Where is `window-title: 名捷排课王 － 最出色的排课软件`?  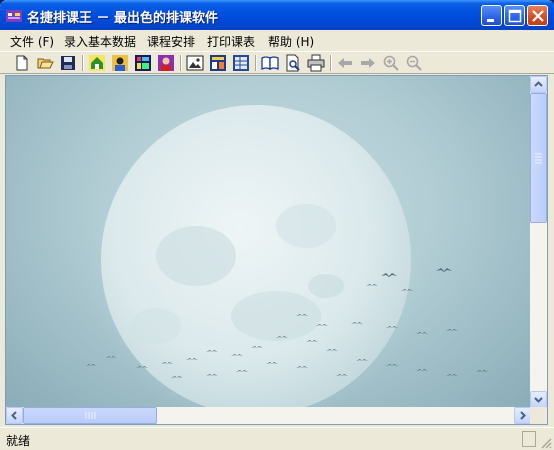
window-title: 名捷排课王 － 最出色的排课软件 is located at coordinates (123, 18).